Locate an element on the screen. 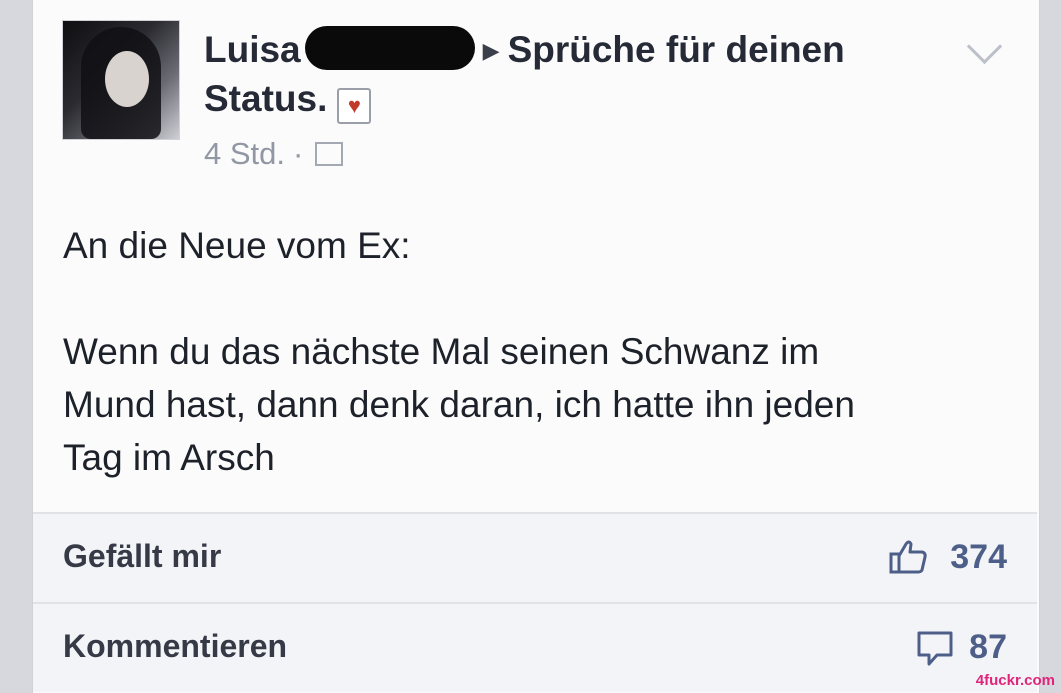 The image size is (1061, 693). arrow-right-icon: ▶ is located at coordinates (491, 50).